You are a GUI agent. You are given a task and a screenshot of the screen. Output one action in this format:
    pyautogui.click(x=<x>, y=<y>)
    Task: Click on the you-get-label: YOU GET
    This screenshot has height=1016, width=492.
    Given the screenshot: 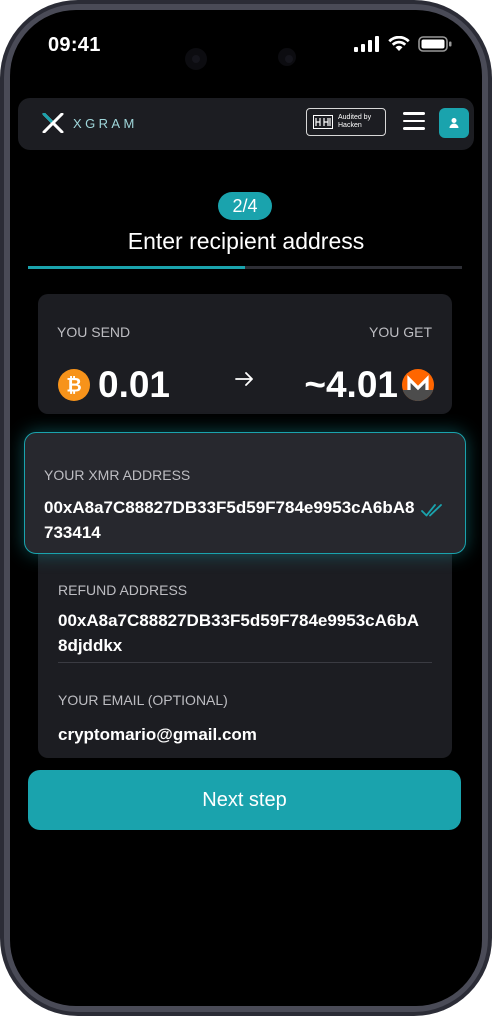 What is the action you would take?
    pyautogui.click(x=400, y=332)
    